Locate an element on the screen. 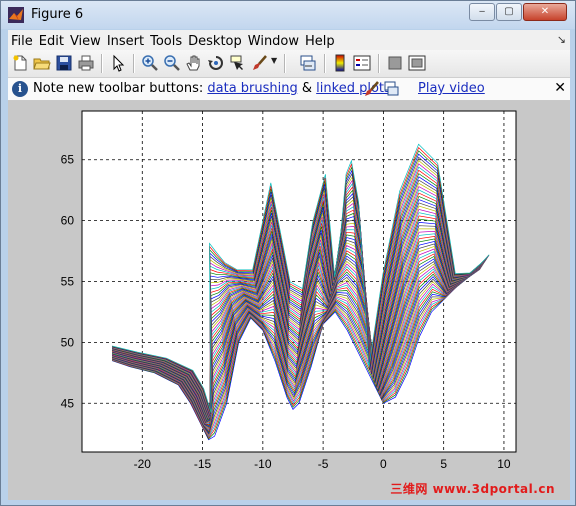 The height and width of the screenshot is (506, 576). y-tick-label: 50 is located at coordinates (68, 342).